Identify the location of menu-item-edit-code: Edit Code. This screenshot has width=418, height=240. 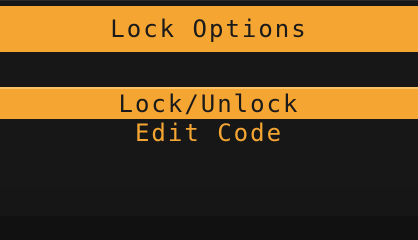
(209, 133).